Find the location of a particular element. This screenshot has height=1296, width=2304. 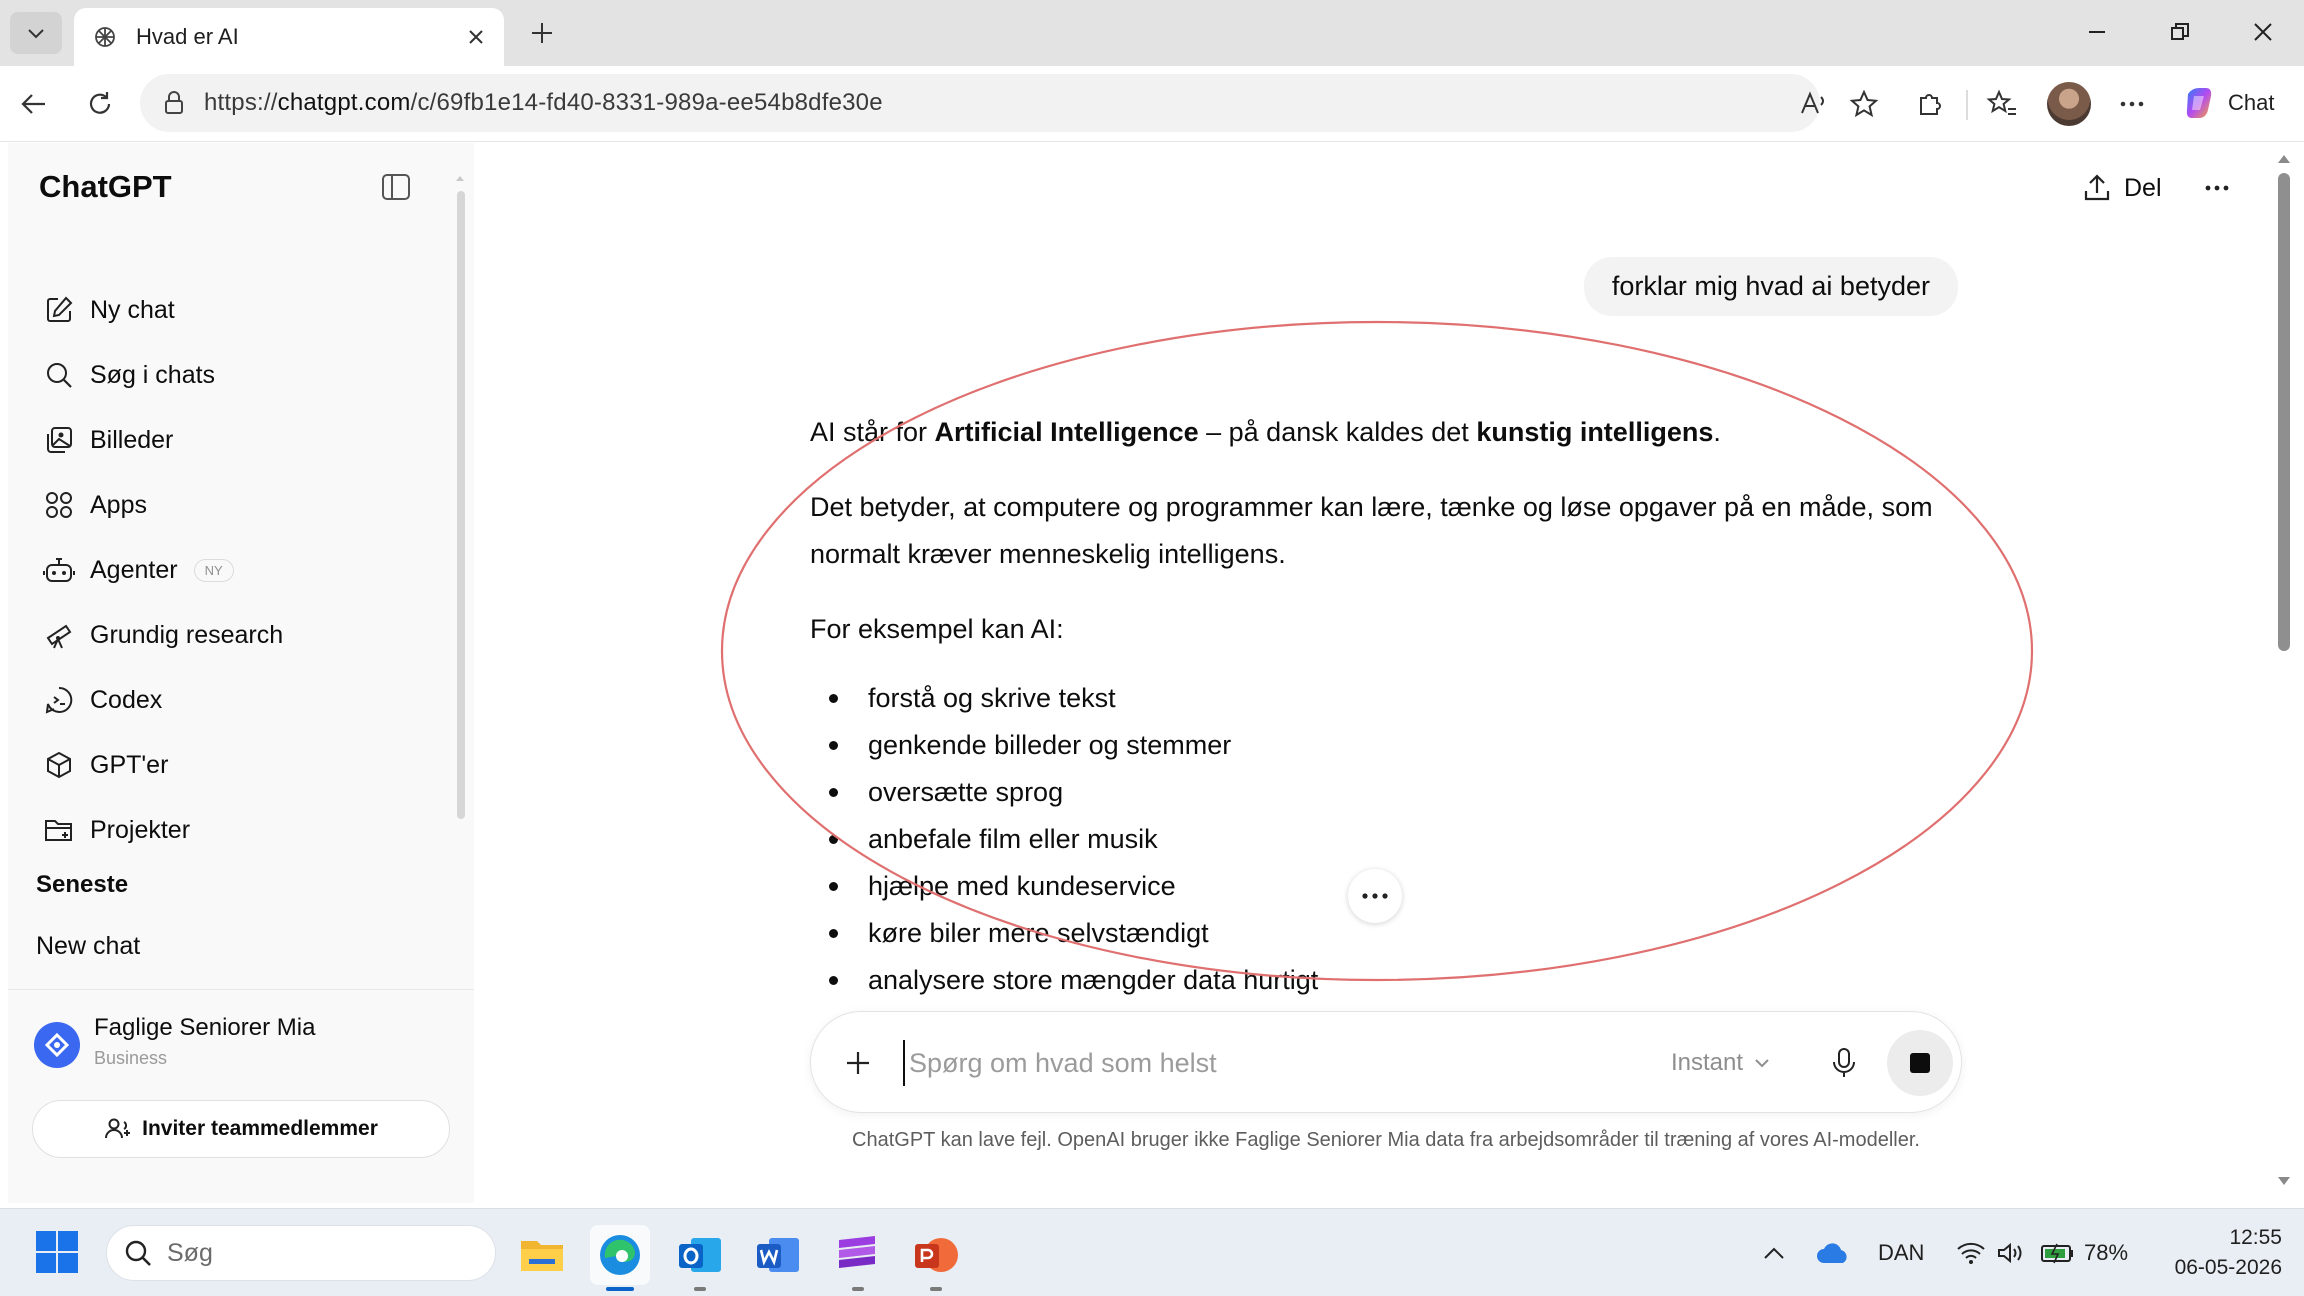

add-attachment-button is located at coordinates (858, 1063).